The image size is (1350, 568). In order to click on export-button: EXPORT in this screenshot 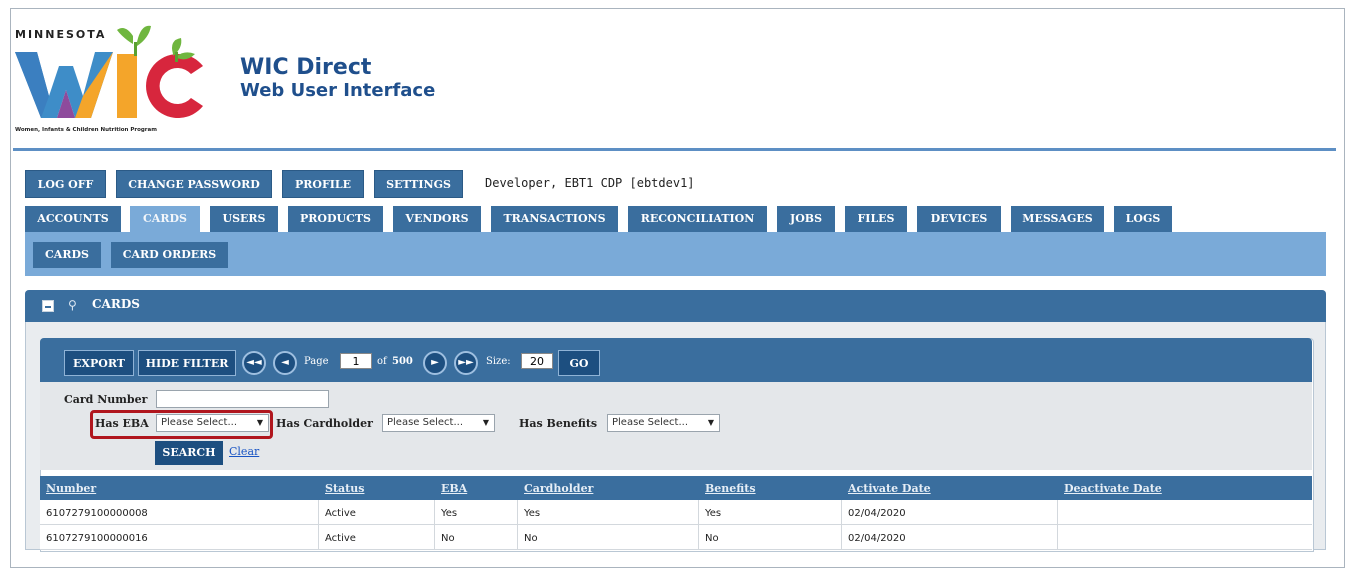, I will do `click(99, 363)`.